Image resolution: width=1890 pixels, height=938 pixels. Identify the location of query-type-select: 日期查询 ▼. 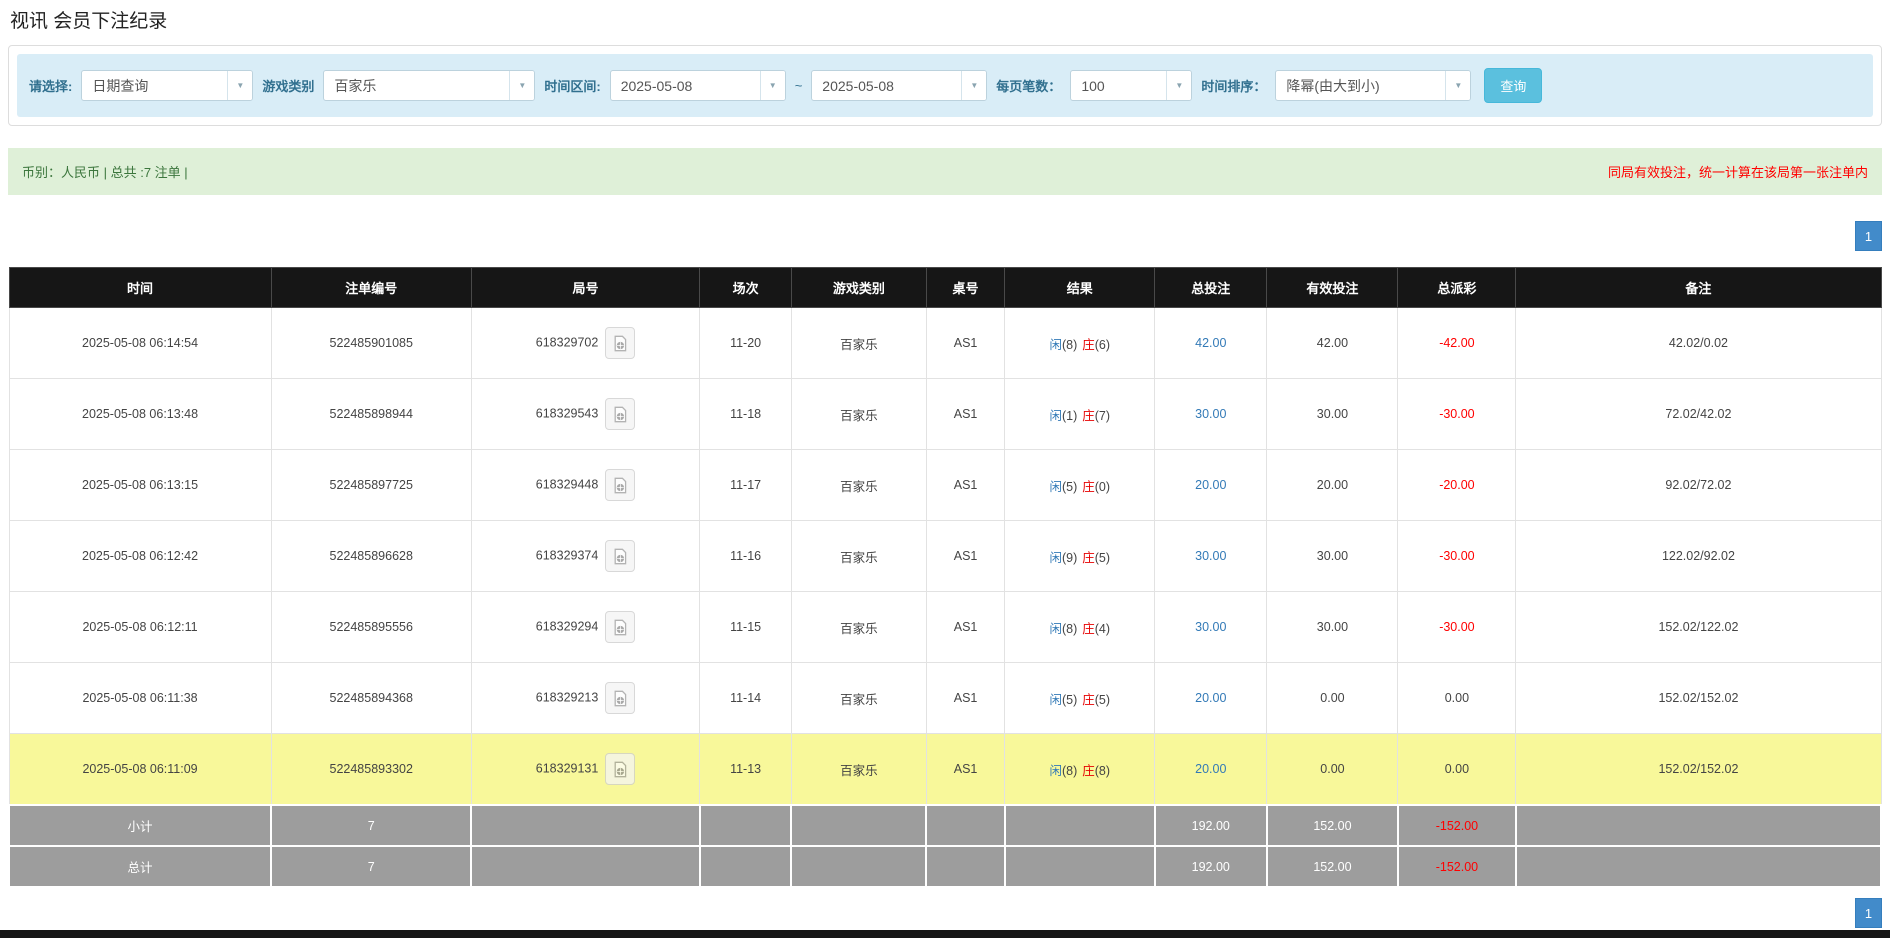
(167, 85).